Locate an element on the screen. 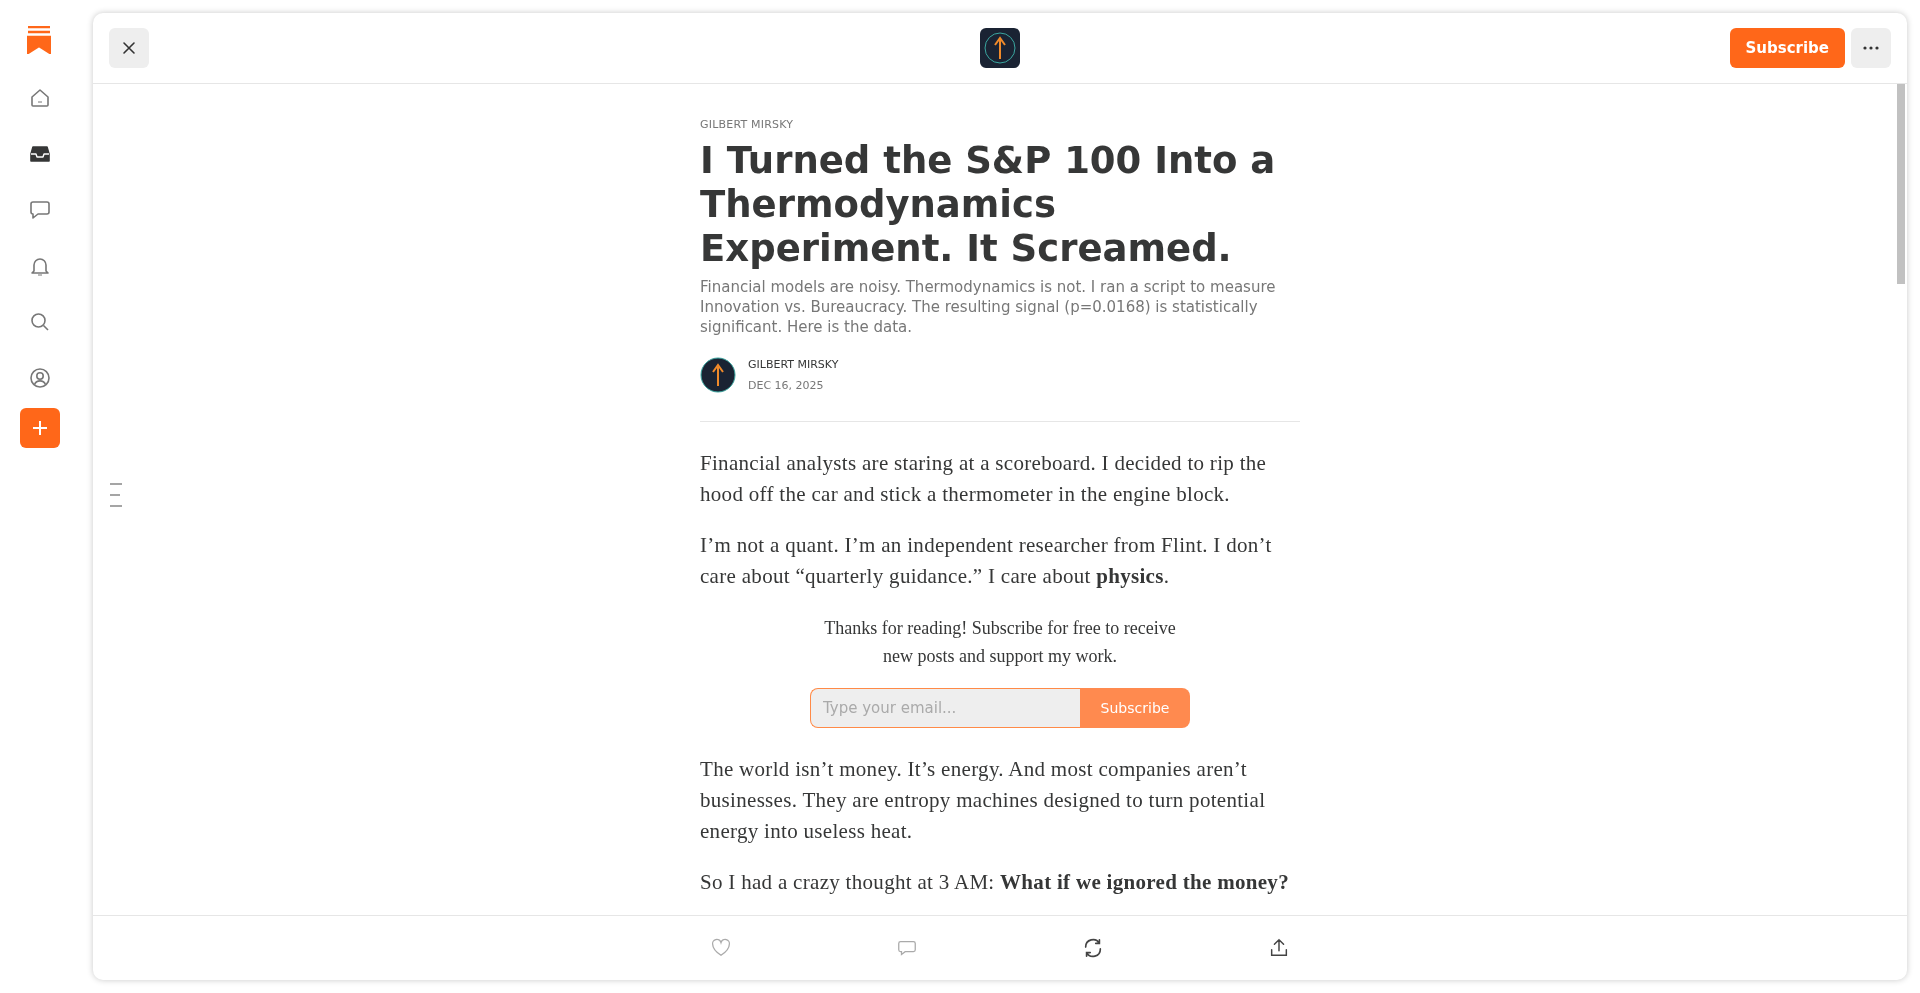 The width and height of the screenshot is (1920, 993). subscribe-button: Subscribe is located at coordinates (1787, 48).